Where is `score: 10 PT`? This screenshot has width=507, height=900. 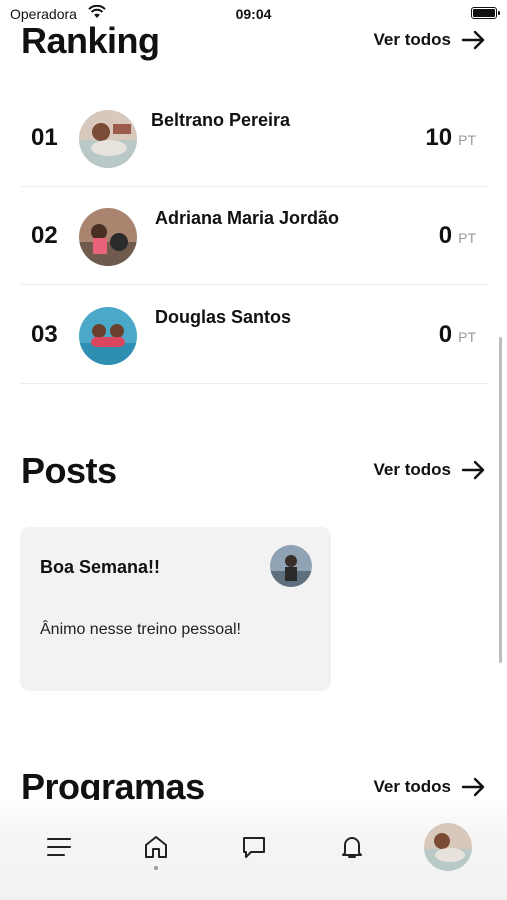 score: 10 PT is located at coordinates (450, 138).